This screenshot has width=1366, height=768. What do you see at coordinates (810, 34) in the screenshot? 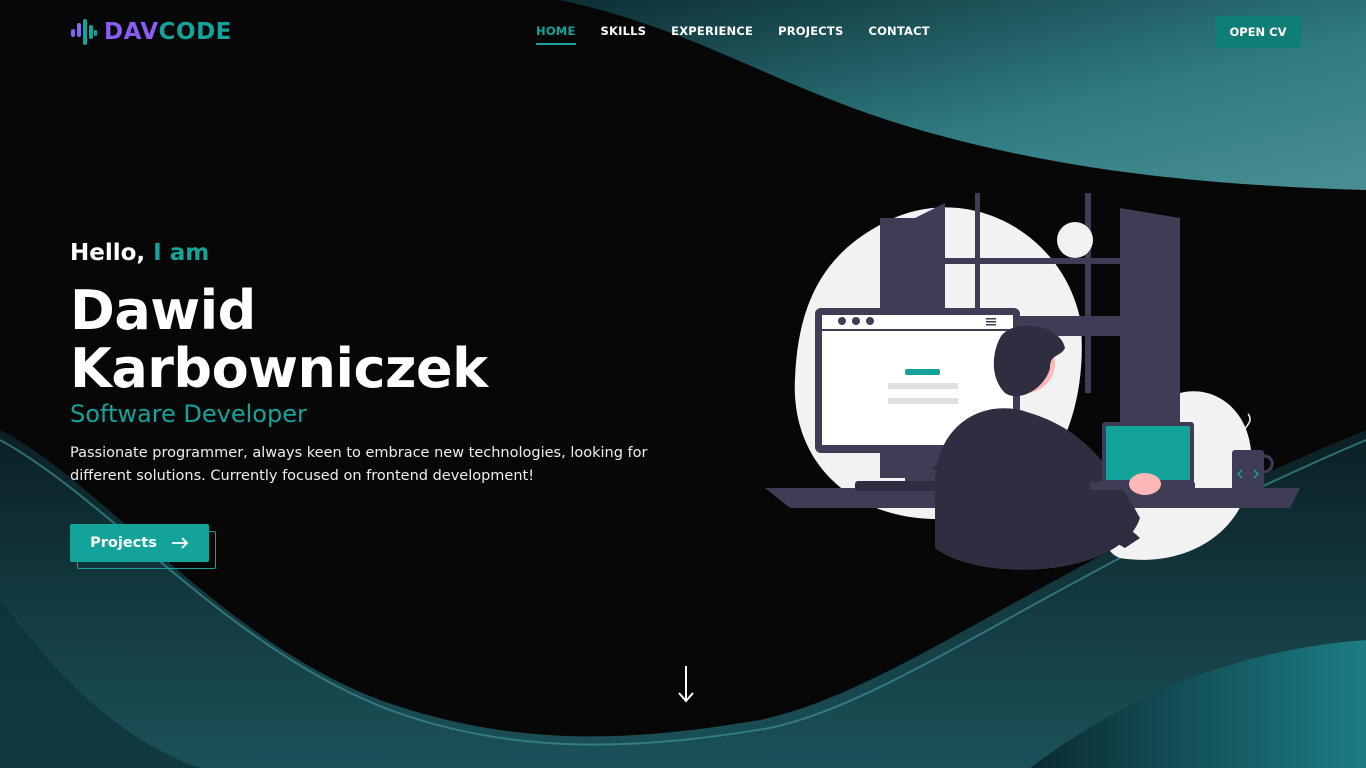
I see `nav-item-projects: PROJECTS` at bounding box center [810, 34].